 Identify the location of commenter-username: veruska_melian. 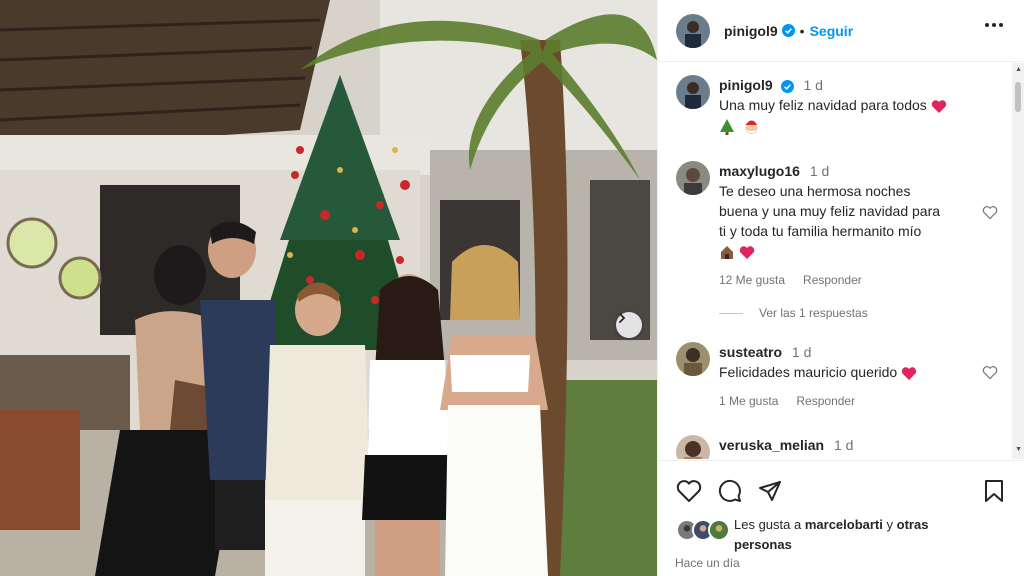
(771, 445).